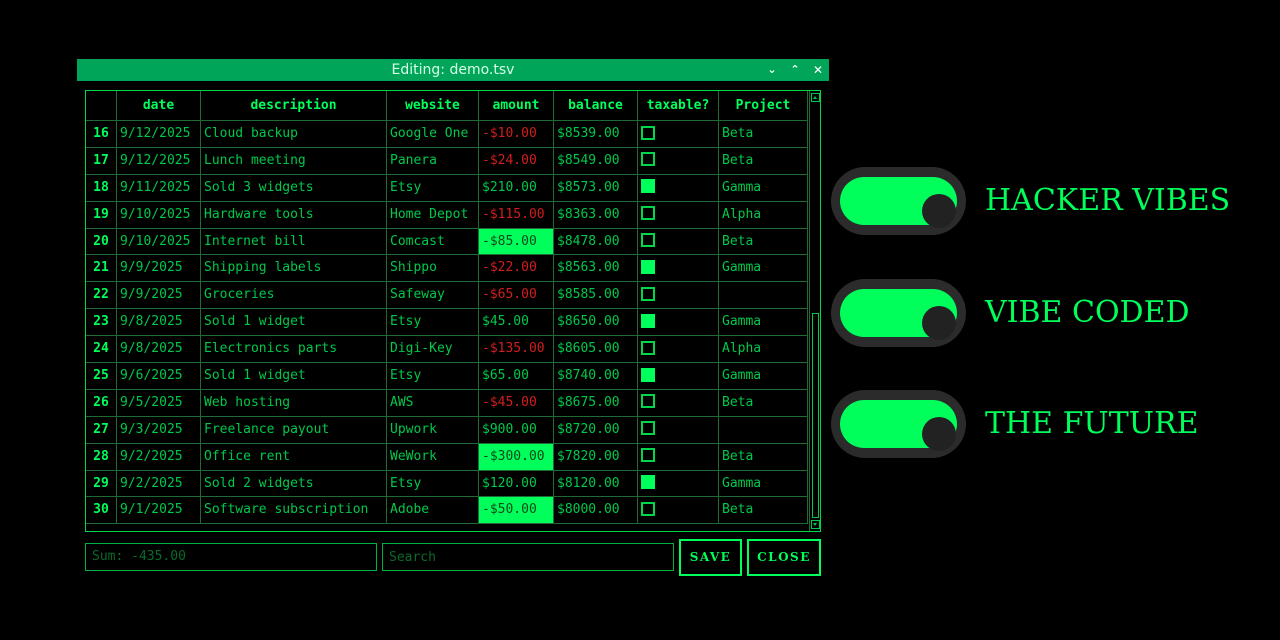  Describe the element at coordinates (294, 484) in the screenshot. I see `description-cell: Sold 2 widgets` at that location.